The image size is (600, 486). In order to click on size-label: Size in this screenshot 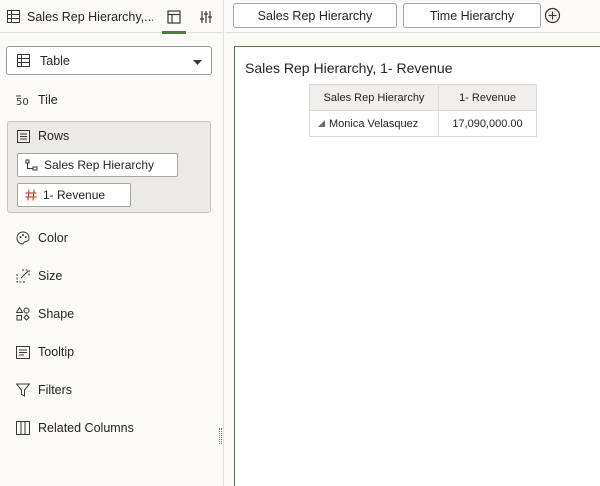, I will do `click(50, 276)`.